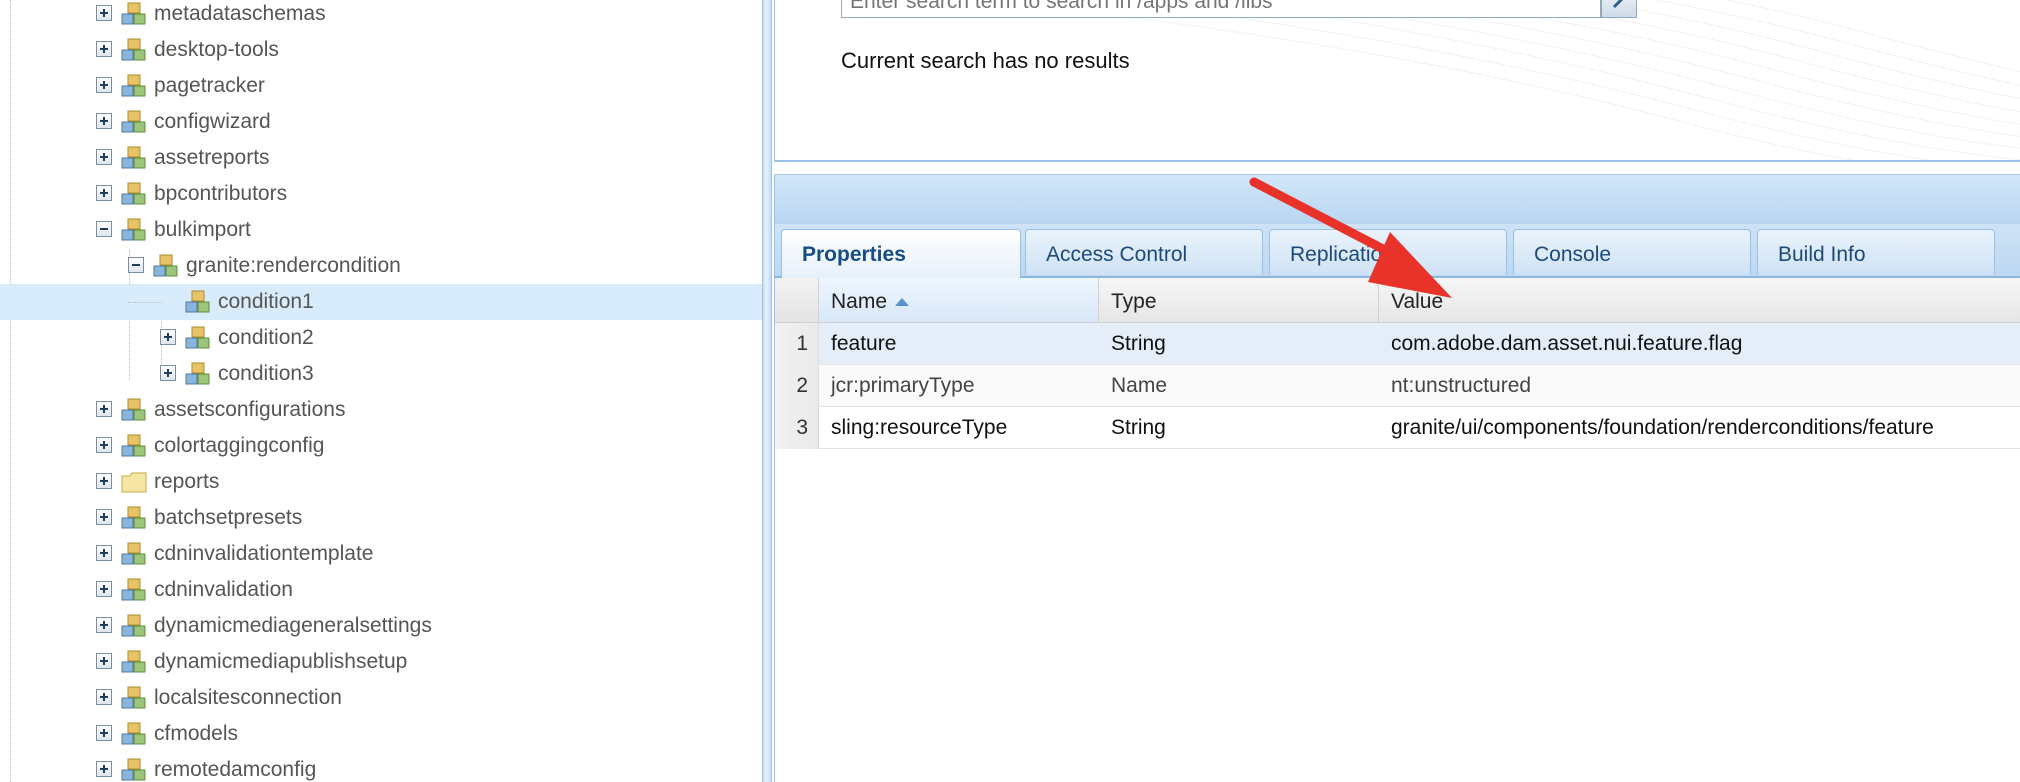 The height and width of the screenshot is (782, 2020). What do you see at coordinates (381, 122) in the screenshot?
I see `tree-item-configwizard: configwizard` at bounding box center [381, 122].